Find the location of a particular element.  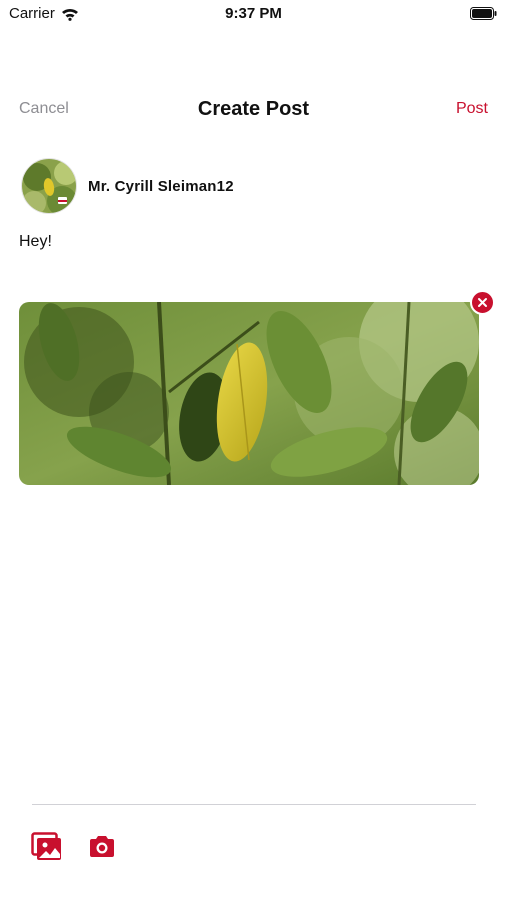

post-button: Post is located at coordinates (472, 109).